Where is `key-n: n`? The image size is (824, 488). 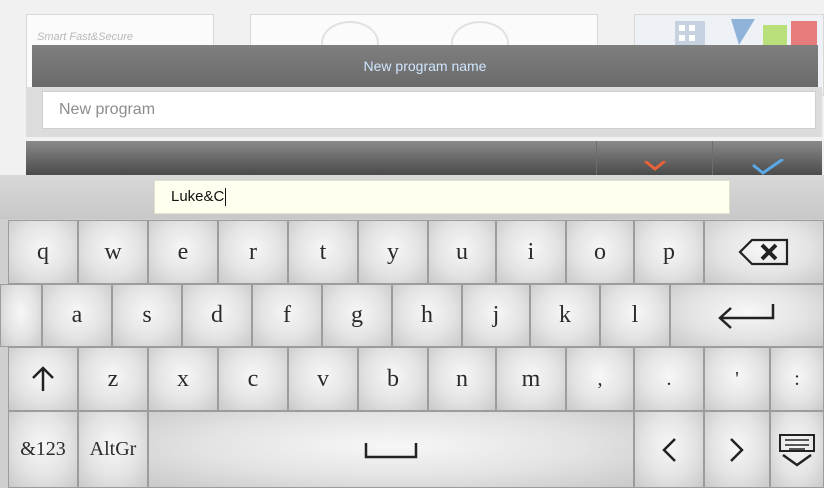 key-n: n is located at coordinates (462, 379).